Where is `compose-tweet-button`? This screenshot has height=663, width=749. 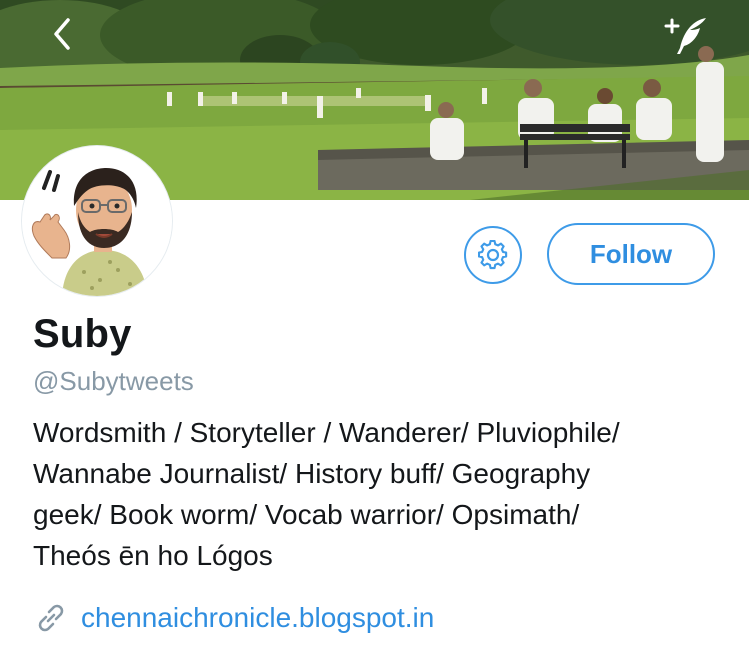 compose-tweet-button is located at coordinates (686, 35).